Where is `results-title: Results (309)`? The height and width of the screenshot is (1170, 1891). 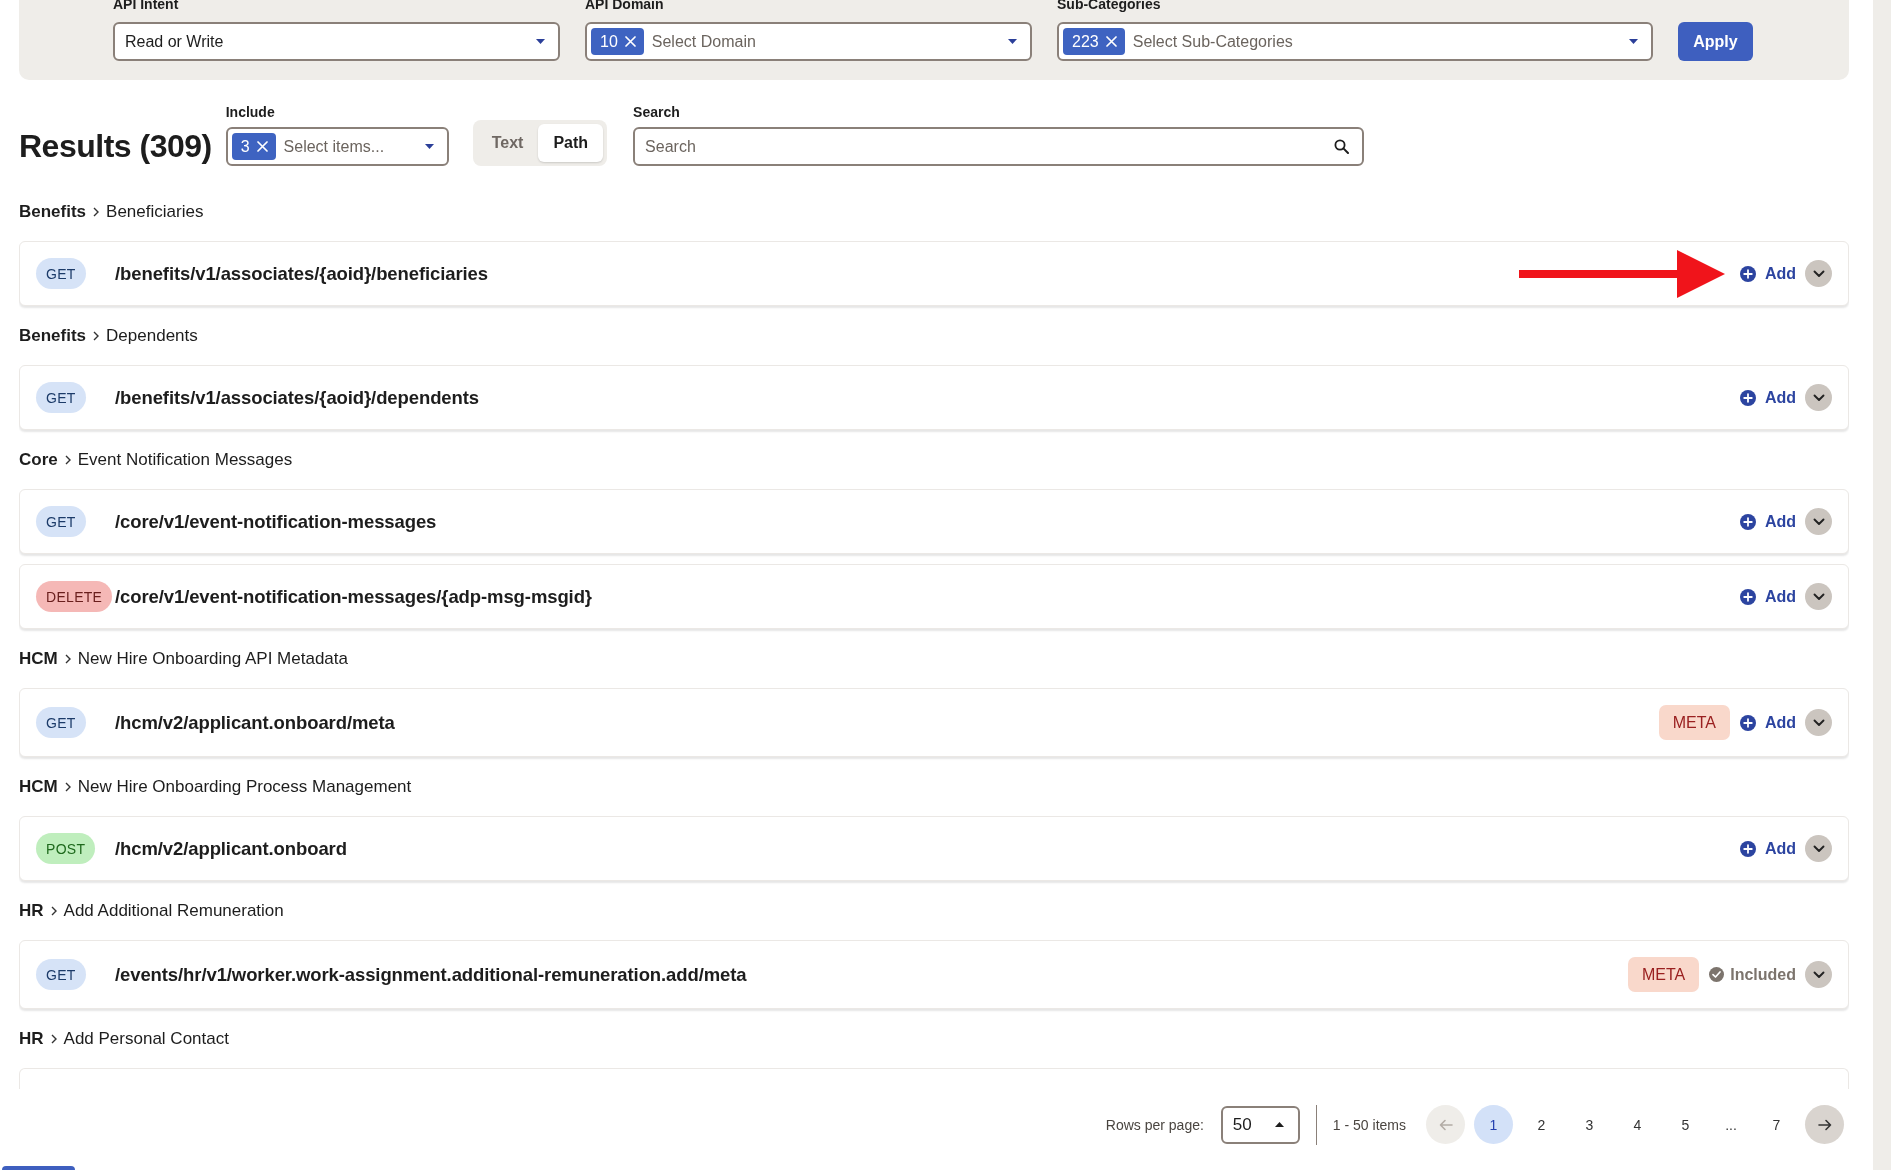 results-title: Results (309) is located at coordinates (115, 146).